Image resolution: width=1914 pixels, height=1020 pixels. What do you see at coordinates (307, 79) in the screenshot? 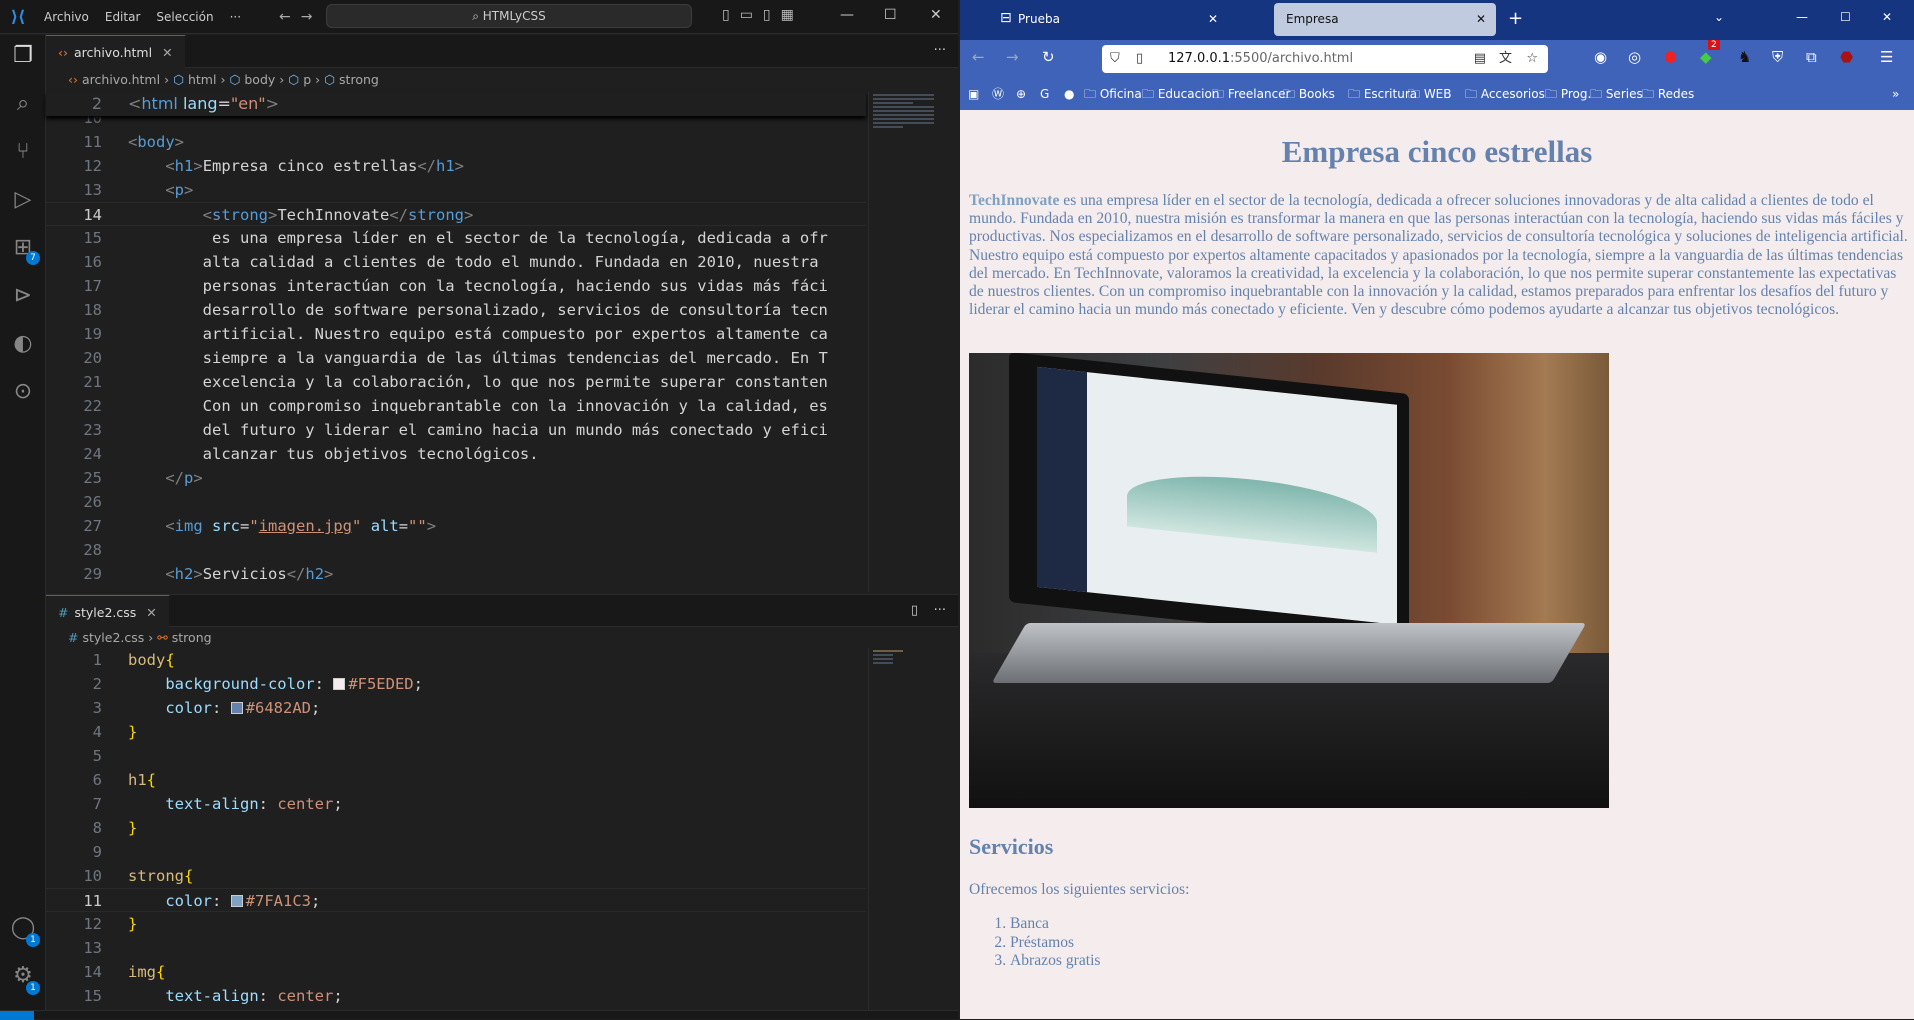
I see `breadcrumb-item: p` at bounding box center [307, 79].